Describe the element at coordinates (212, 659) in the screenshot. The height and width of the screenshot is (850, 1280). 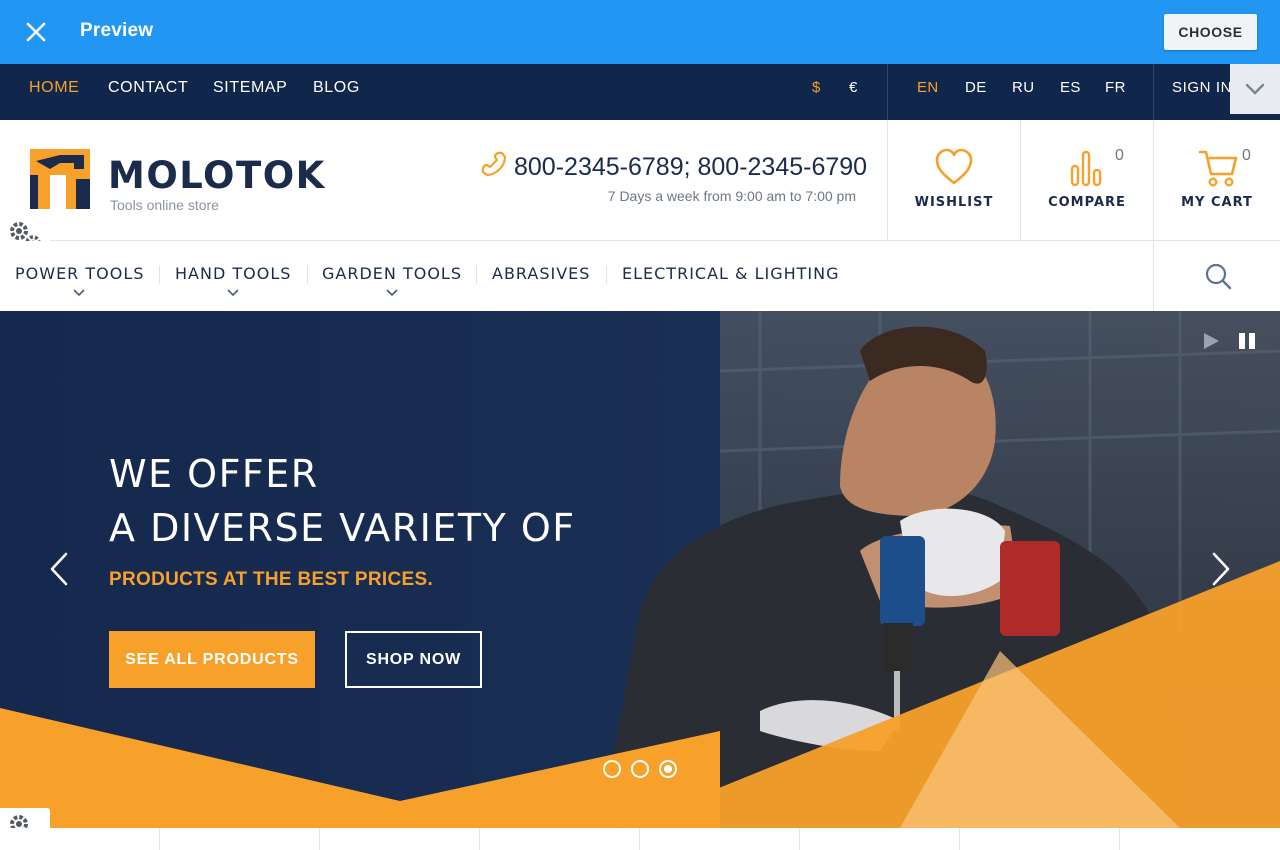
I see `see-all-products-button: SEE ALL PRODUCTS` at that location.